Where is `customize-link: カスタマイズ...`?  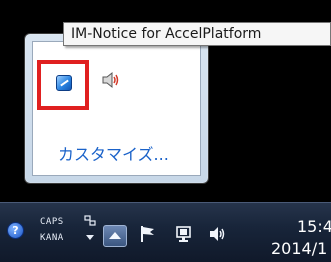
customize-link: カスタマイズ... is located at coordinates (113, 153).